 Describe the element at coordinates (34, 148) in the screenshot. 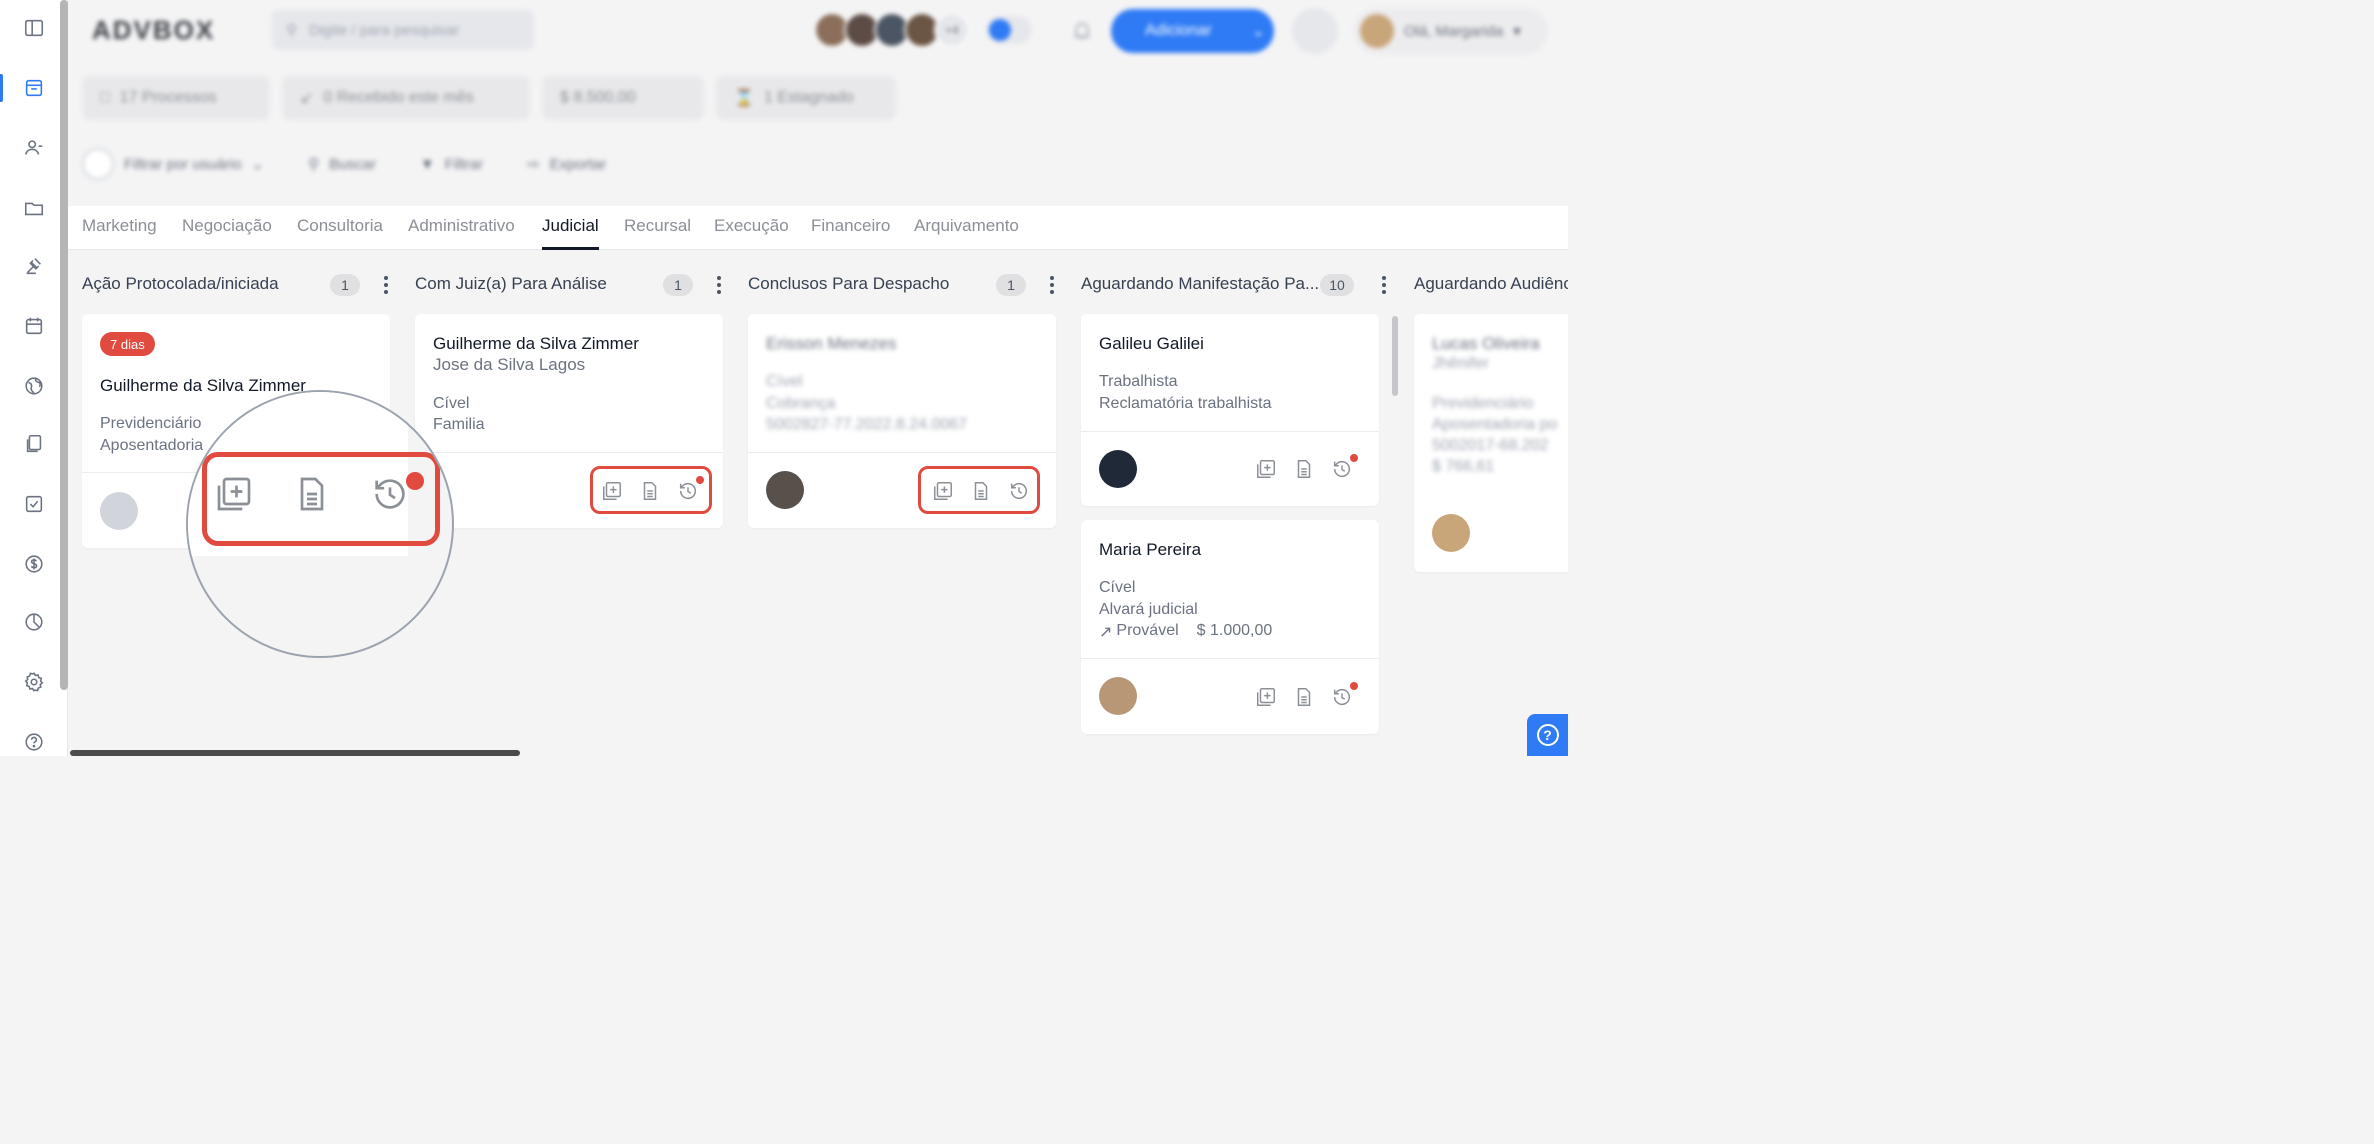

I see `sidebar-contacts-icon` at that location.